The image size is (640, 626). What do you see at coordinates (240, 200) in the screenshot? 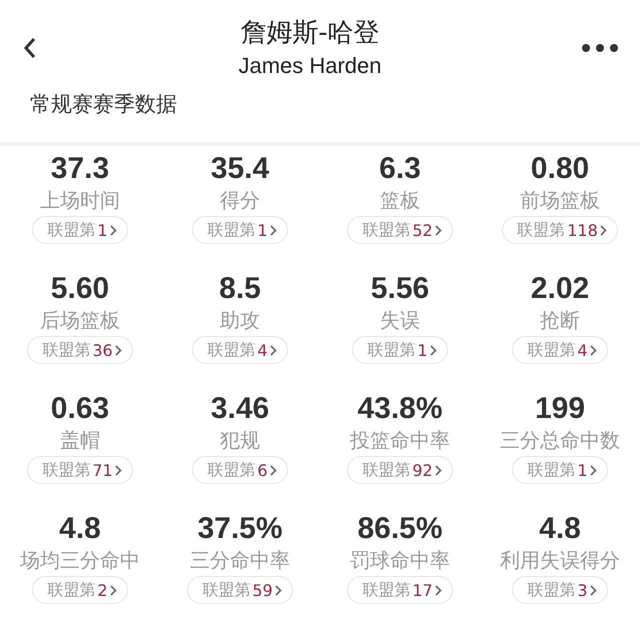
I see `stat-label: 得分` at bounding box center [240, 200].